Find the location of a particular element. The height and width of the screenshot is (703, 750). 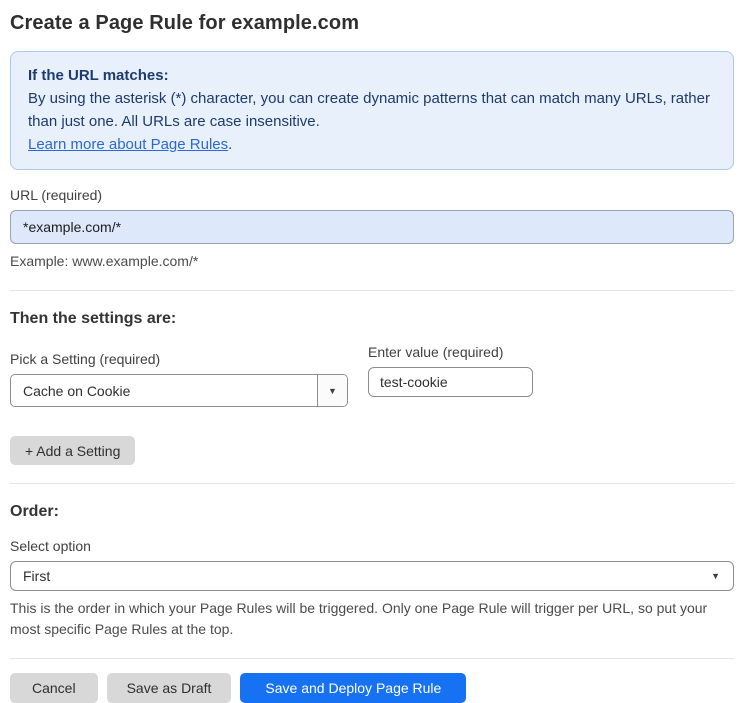

order-heading: Order: is located at coordinates (34, 511).